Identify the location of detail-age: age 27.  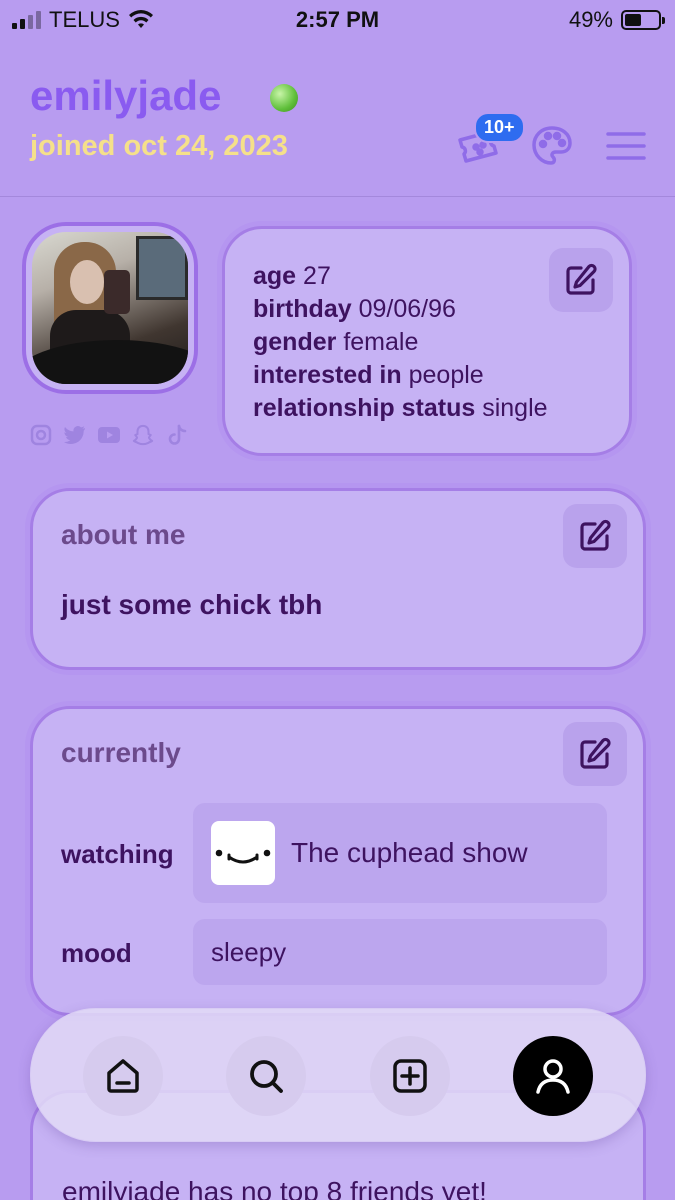
(292, 276).